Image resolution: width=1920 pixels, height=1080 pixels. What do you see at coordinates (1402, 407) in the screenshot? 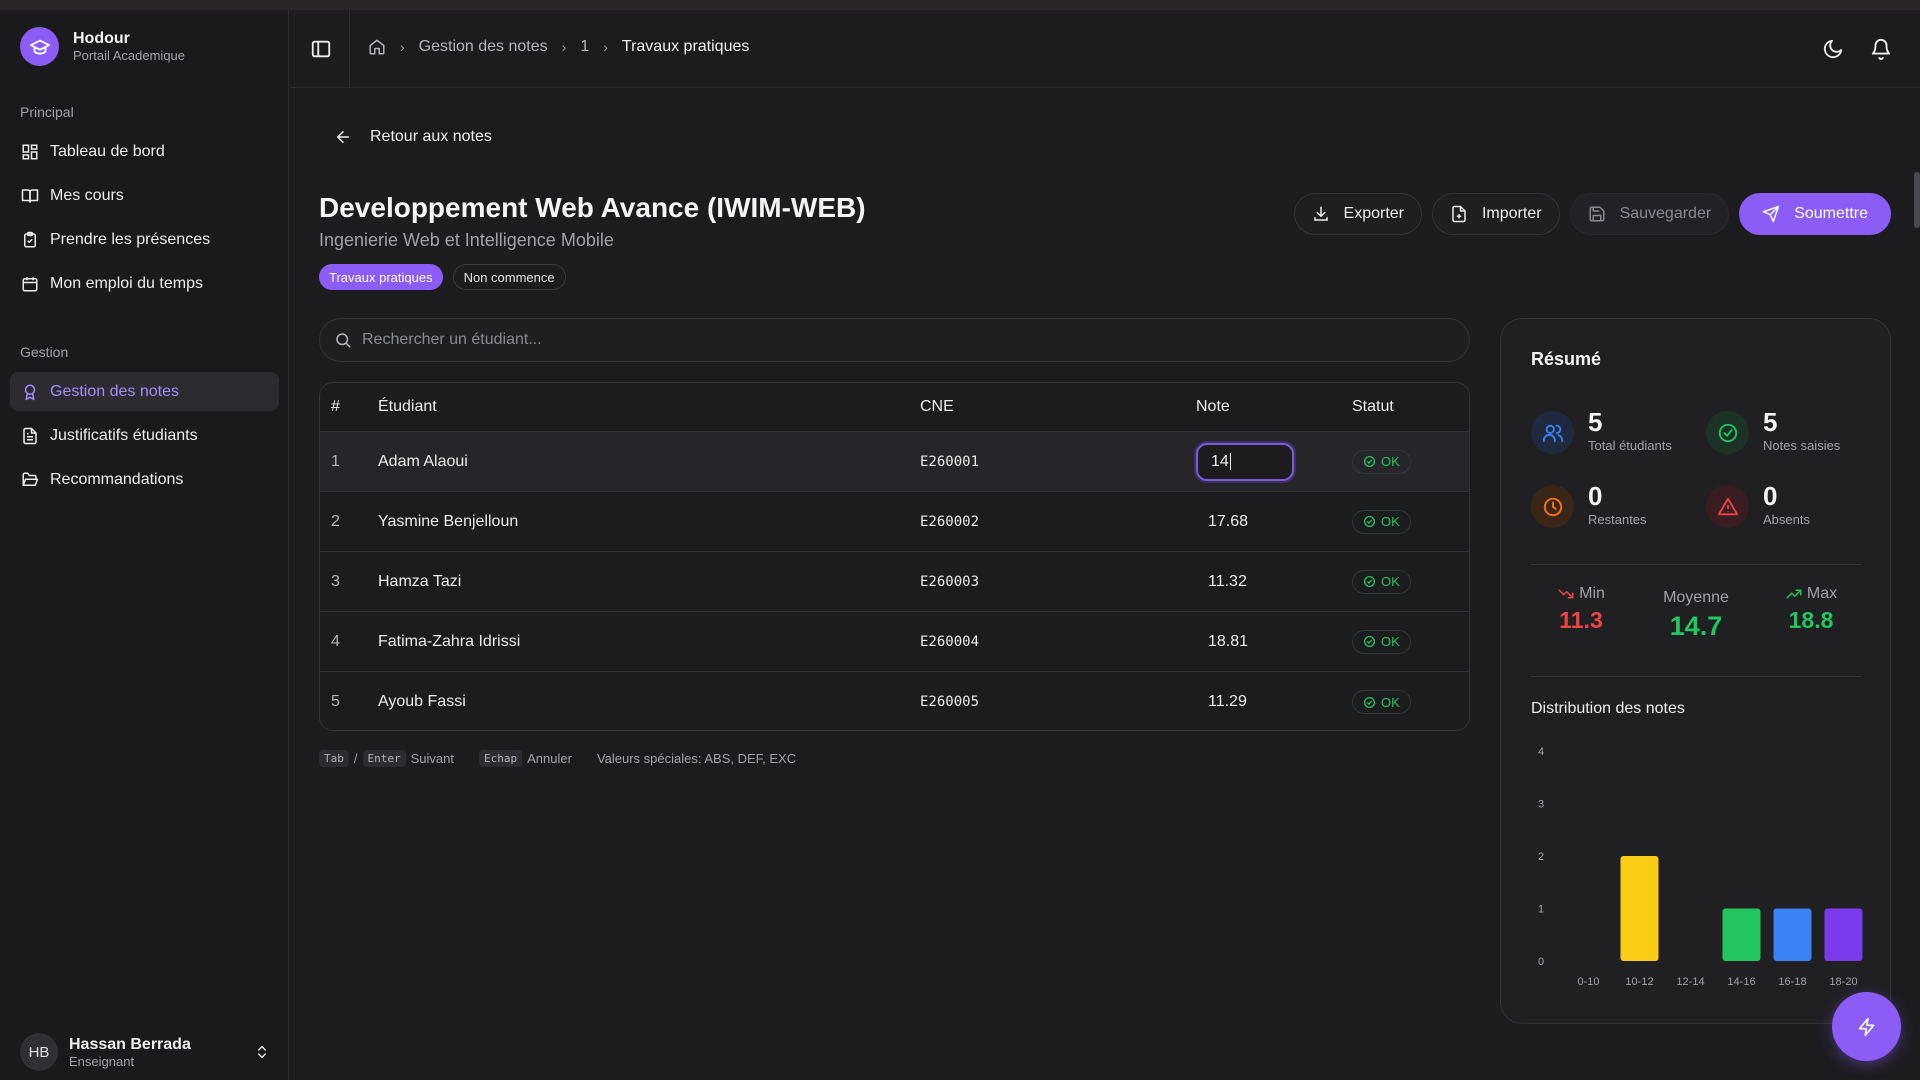
I see `col-status: Statut` at bounding box center [1402, 407].